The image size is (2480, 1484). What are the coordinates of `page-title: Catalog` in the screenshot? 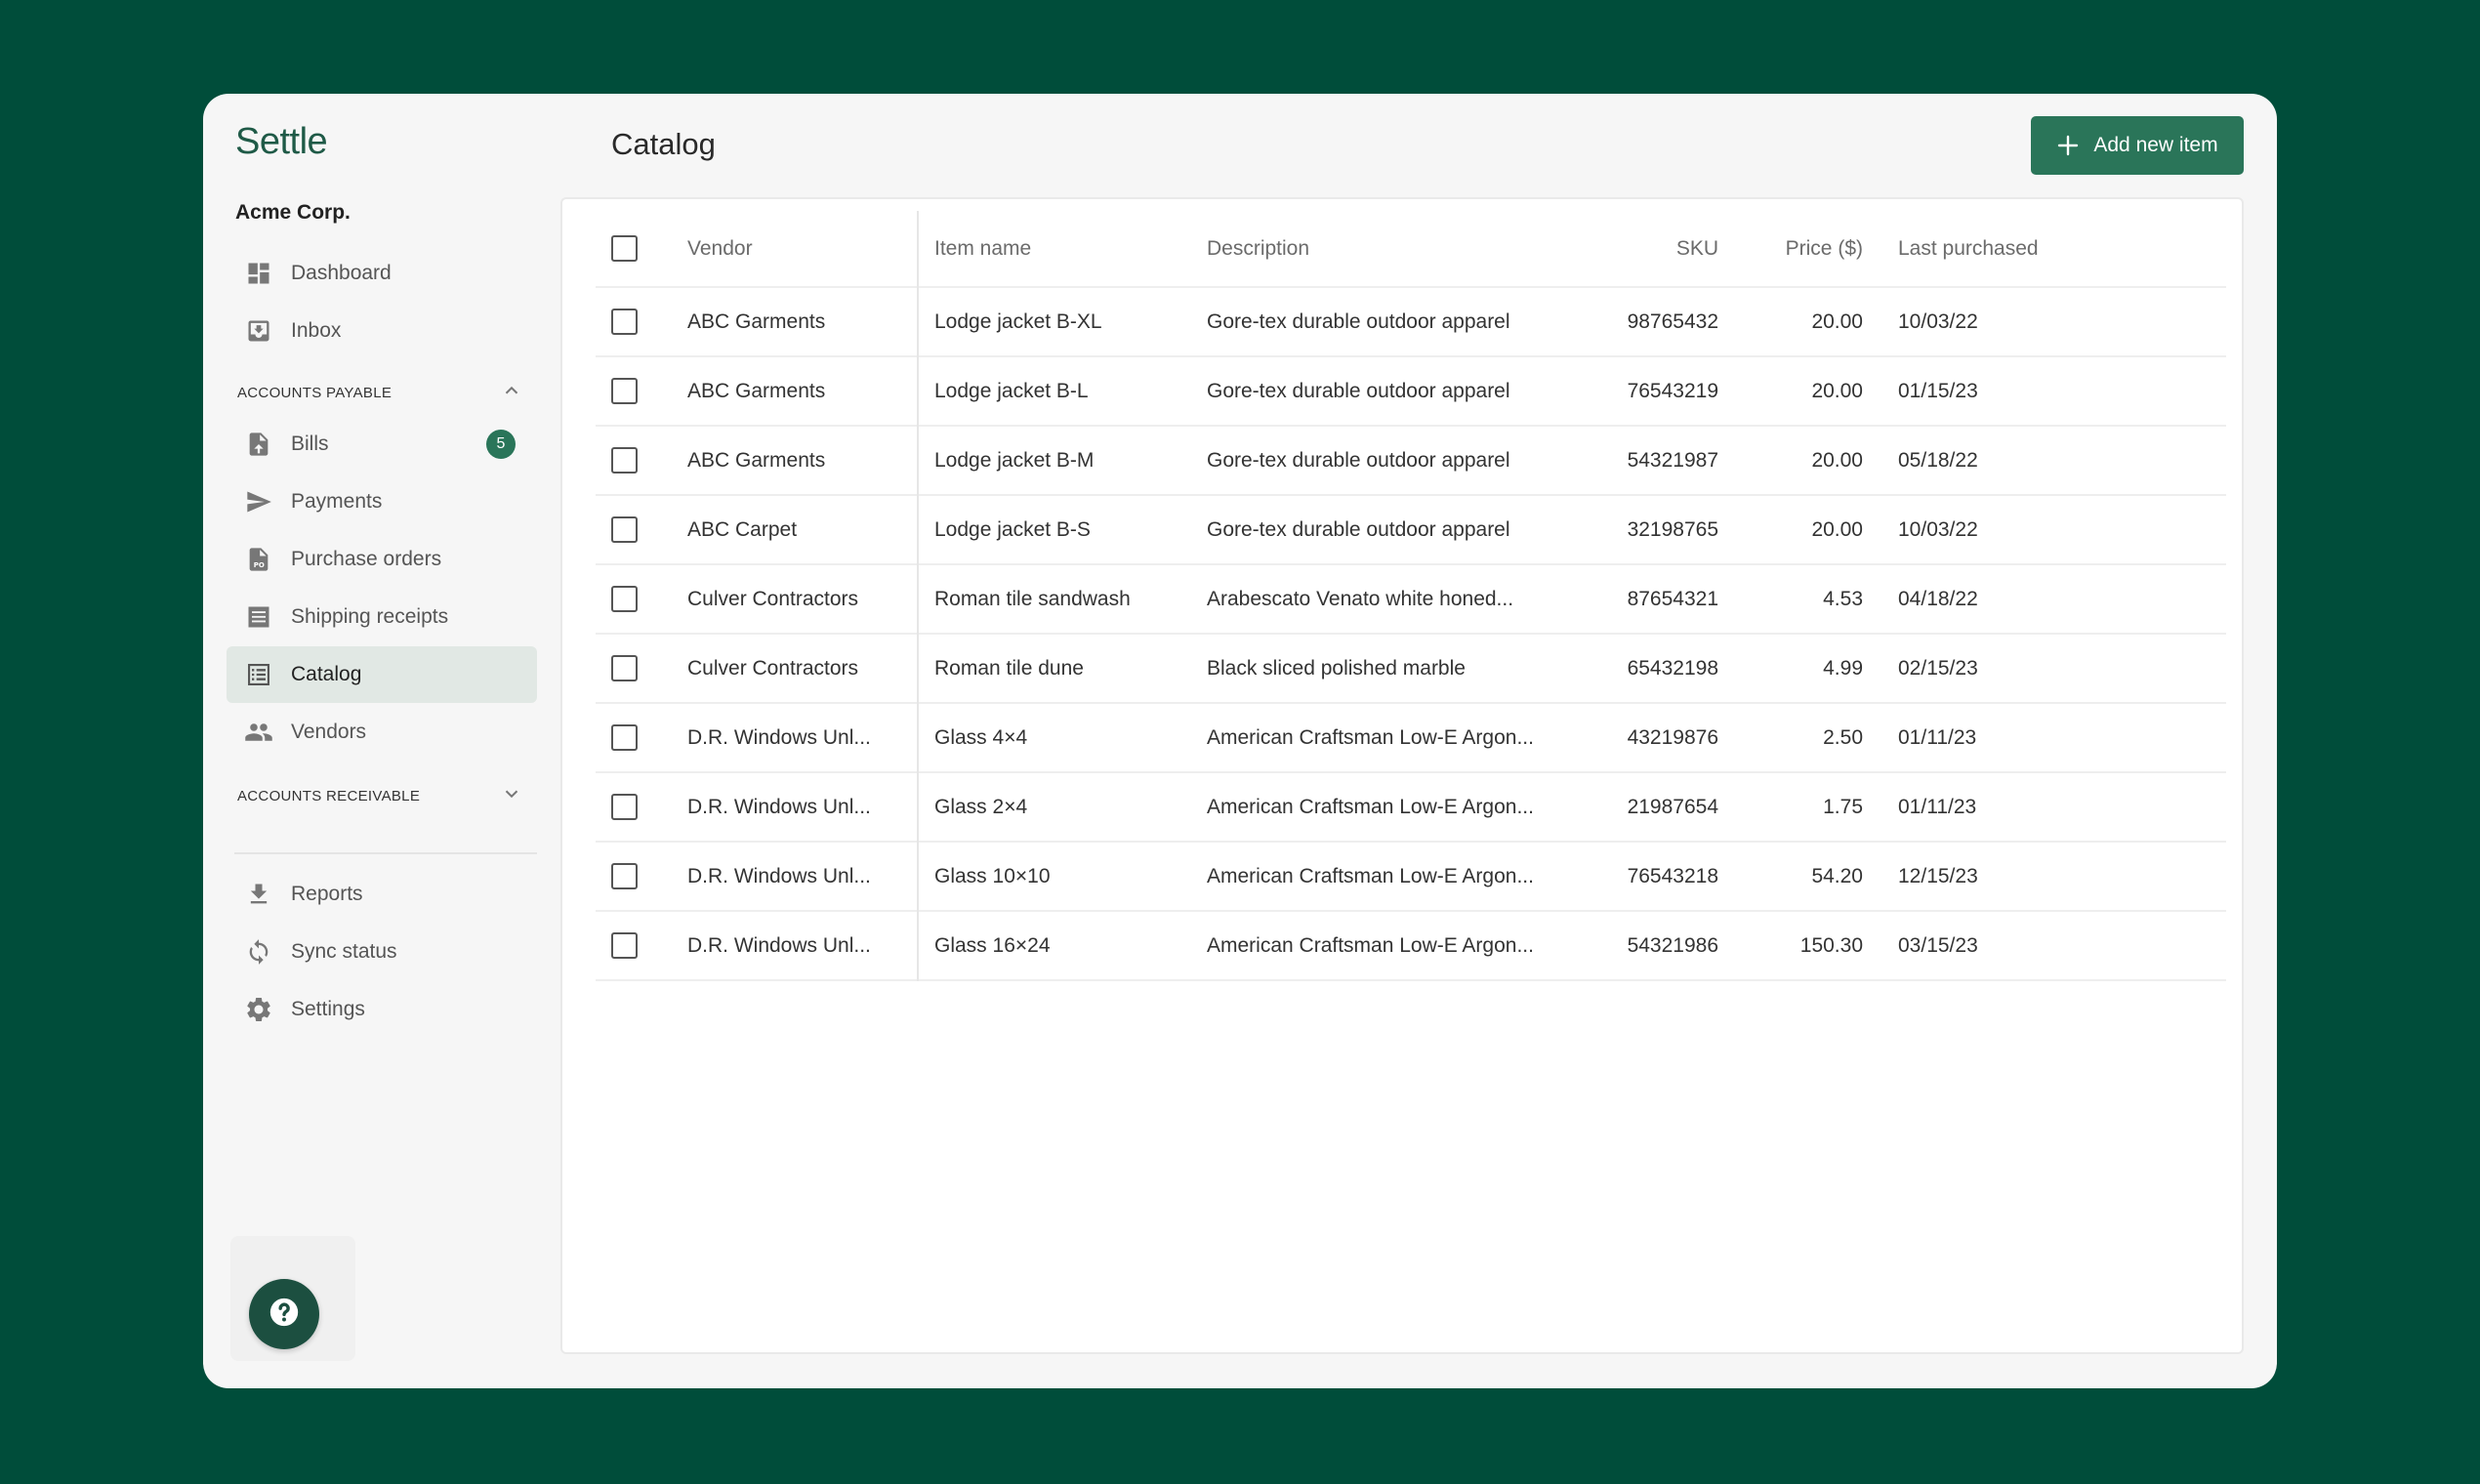 It's located at (663, 144).